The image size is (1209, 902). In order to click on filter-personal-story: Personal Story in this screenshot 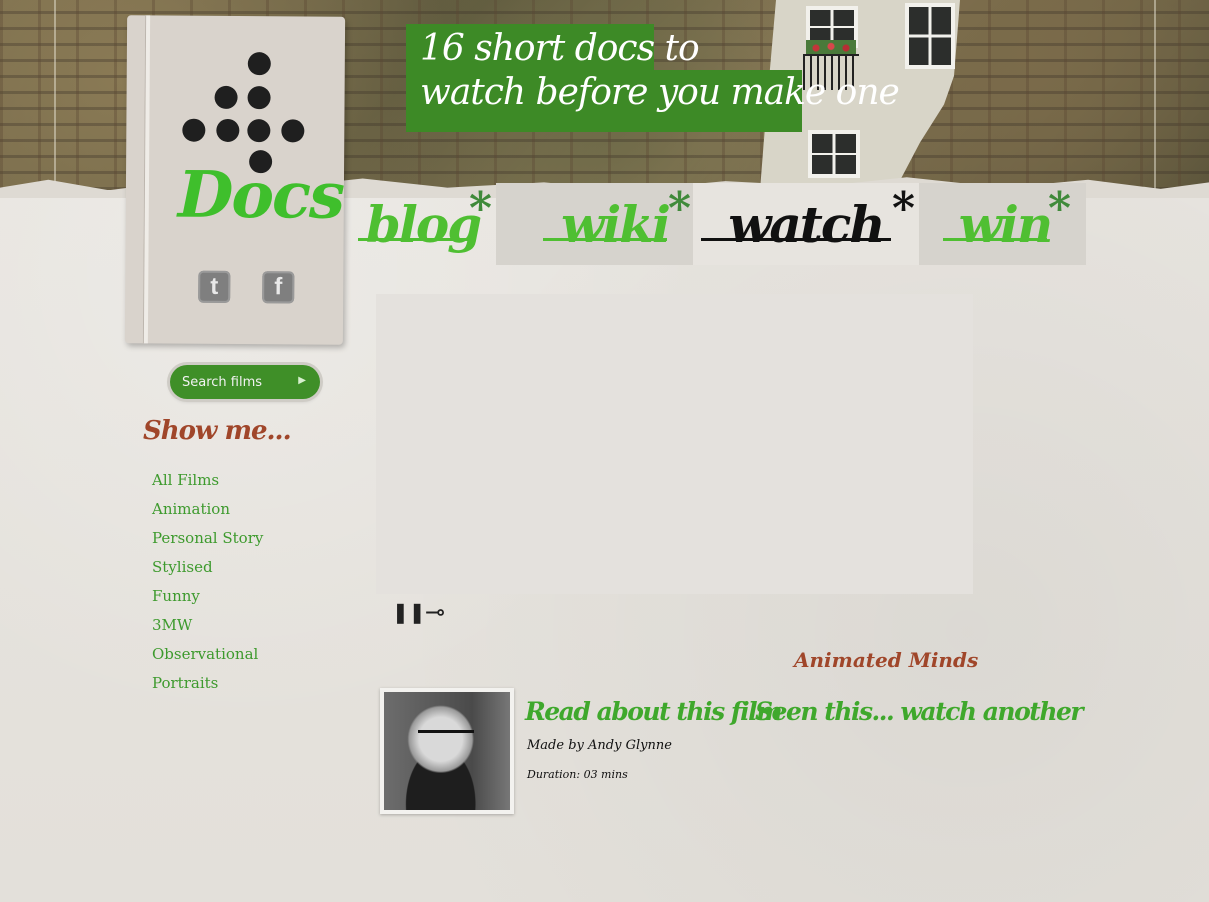, I will do `click(207, 540)`.